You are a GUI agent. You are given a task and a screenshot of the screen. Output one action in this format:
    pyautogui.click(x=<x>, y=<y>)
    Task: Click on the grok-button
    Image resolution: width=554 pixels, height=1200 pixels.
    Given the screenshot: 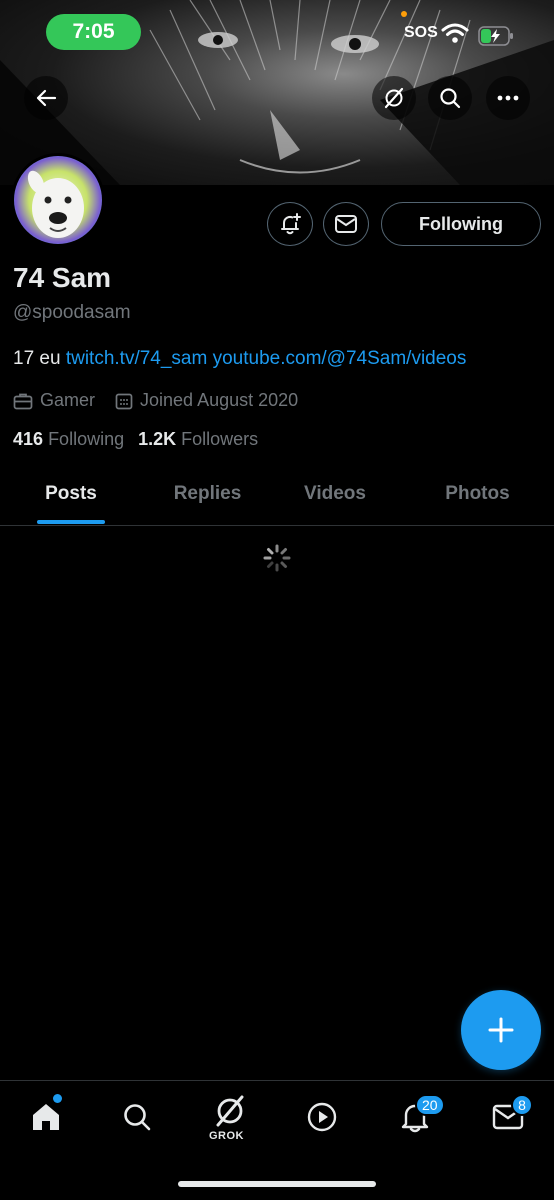 What is the action you would take?
    pyautogui.click(x=394, y=98)
    